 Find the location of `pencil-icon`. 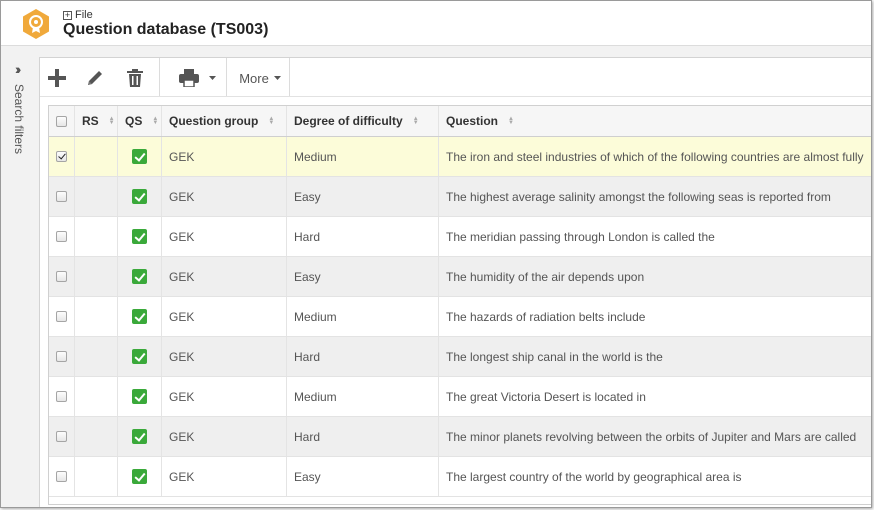

pencil-icon is located at coordinates (95, 78).